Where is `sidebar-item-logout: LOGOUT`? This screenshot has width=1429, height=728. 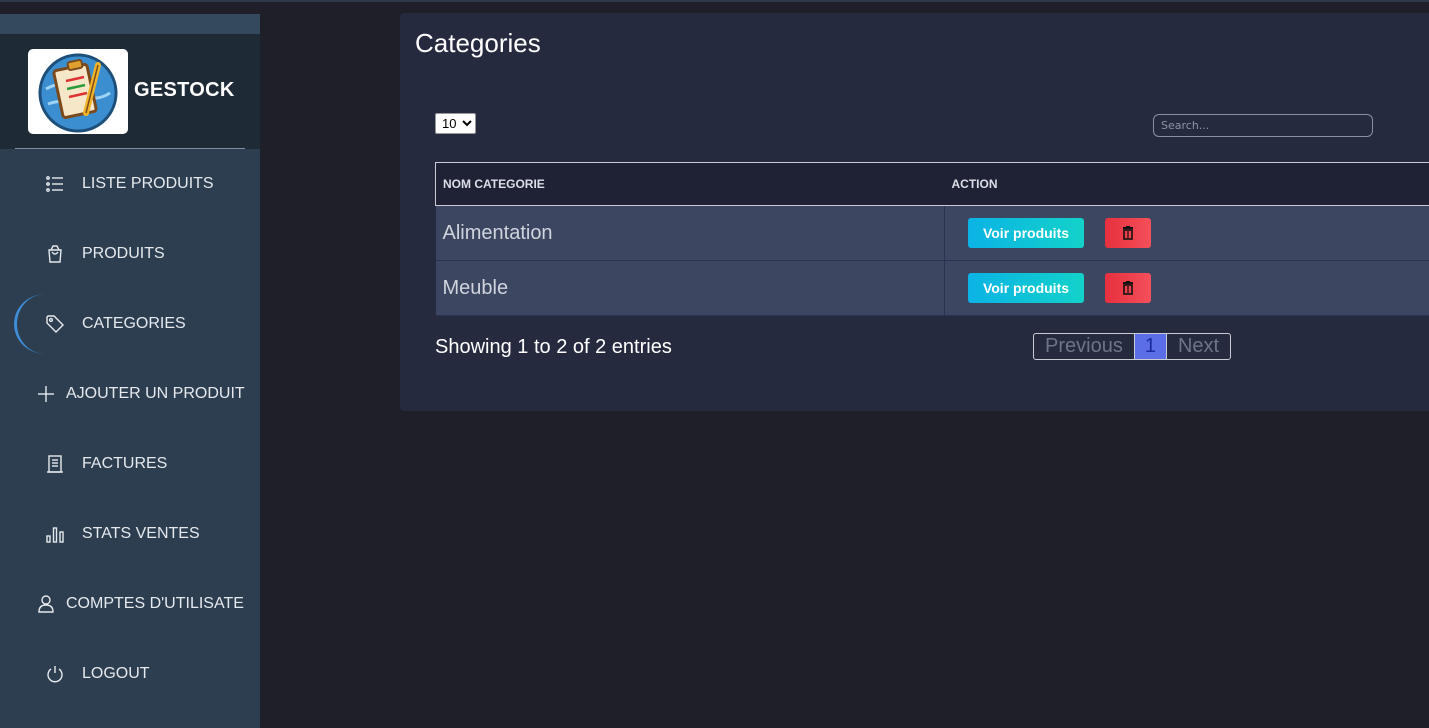 sidebar-item-logout: LOGOUT is located at coordinates (130, 674).